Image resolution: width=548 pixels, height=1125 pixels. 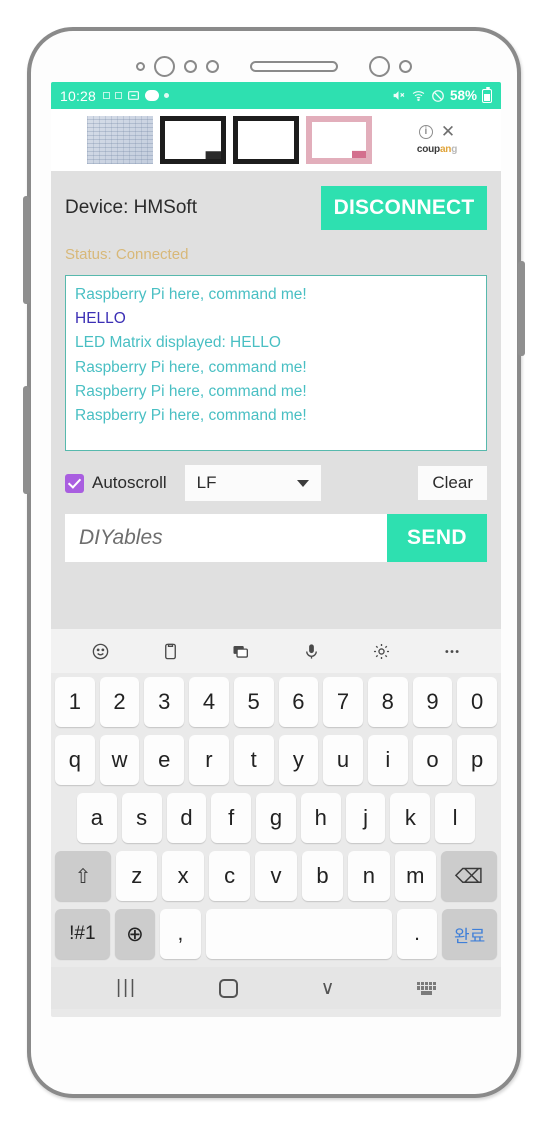 What do you see at coordinates (82, 934) in the screenshot?
I see `symbols-key: !#1` at bounding box center [82, 934].